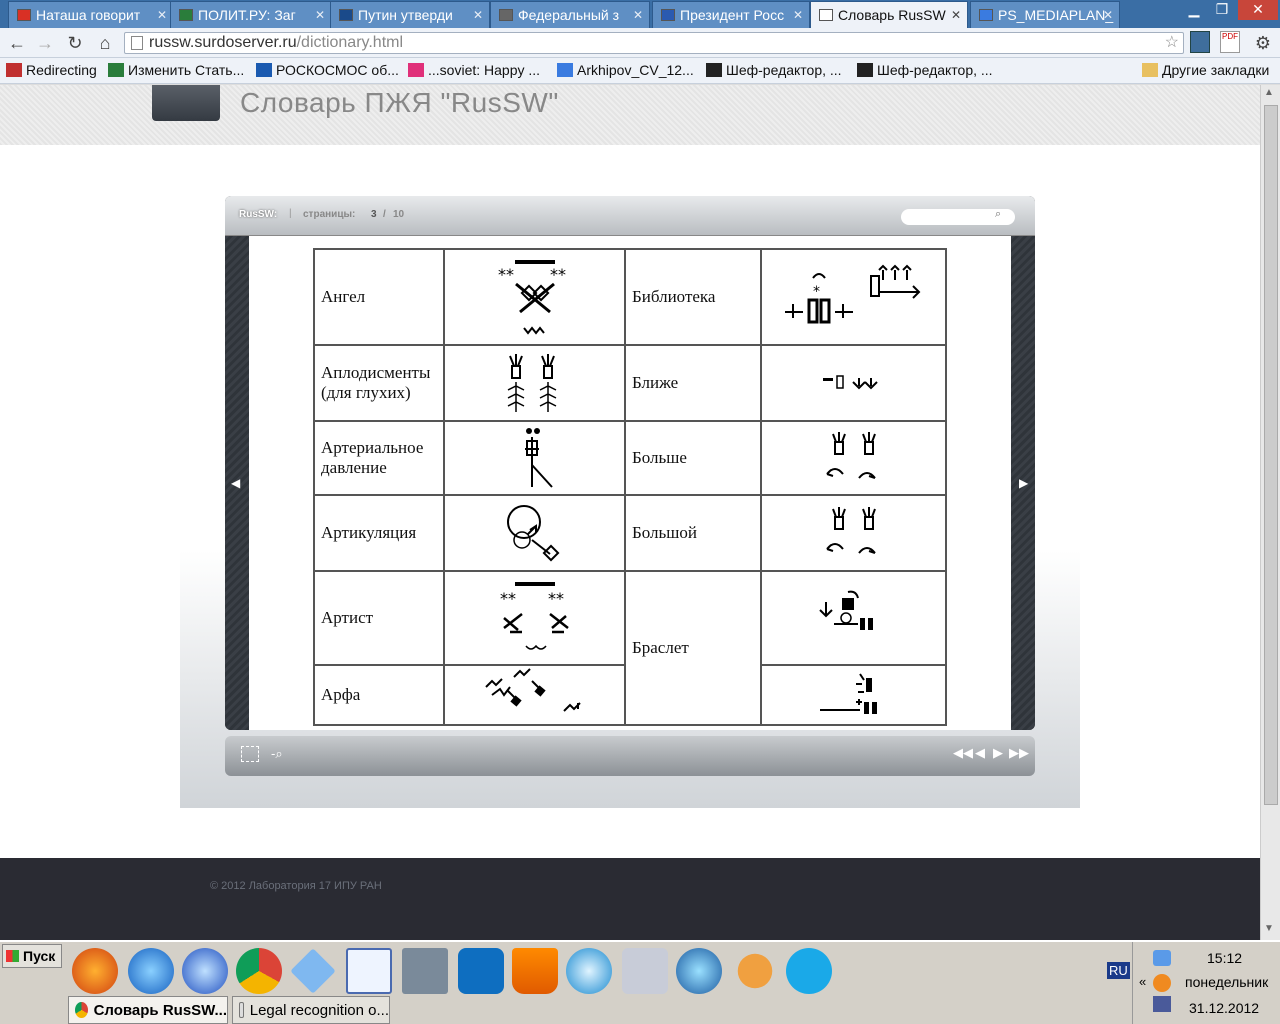 Image resolution: width=1280 pixels, height=1024 pixels. Describe the element at coordinates (1150, 70) in the screenshot. I see `folder-icon` at that location.